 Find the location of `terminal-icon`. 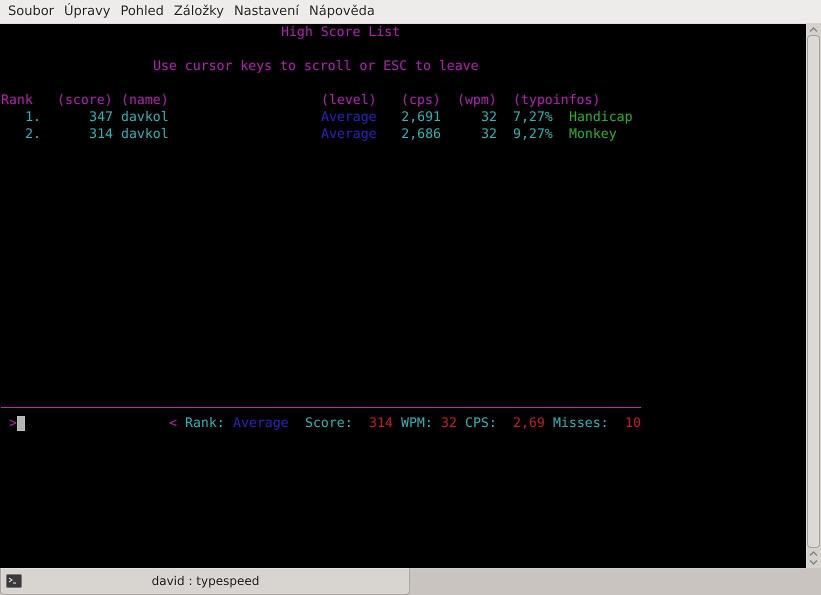

terminal-icon is located at coordinates (14, 581).